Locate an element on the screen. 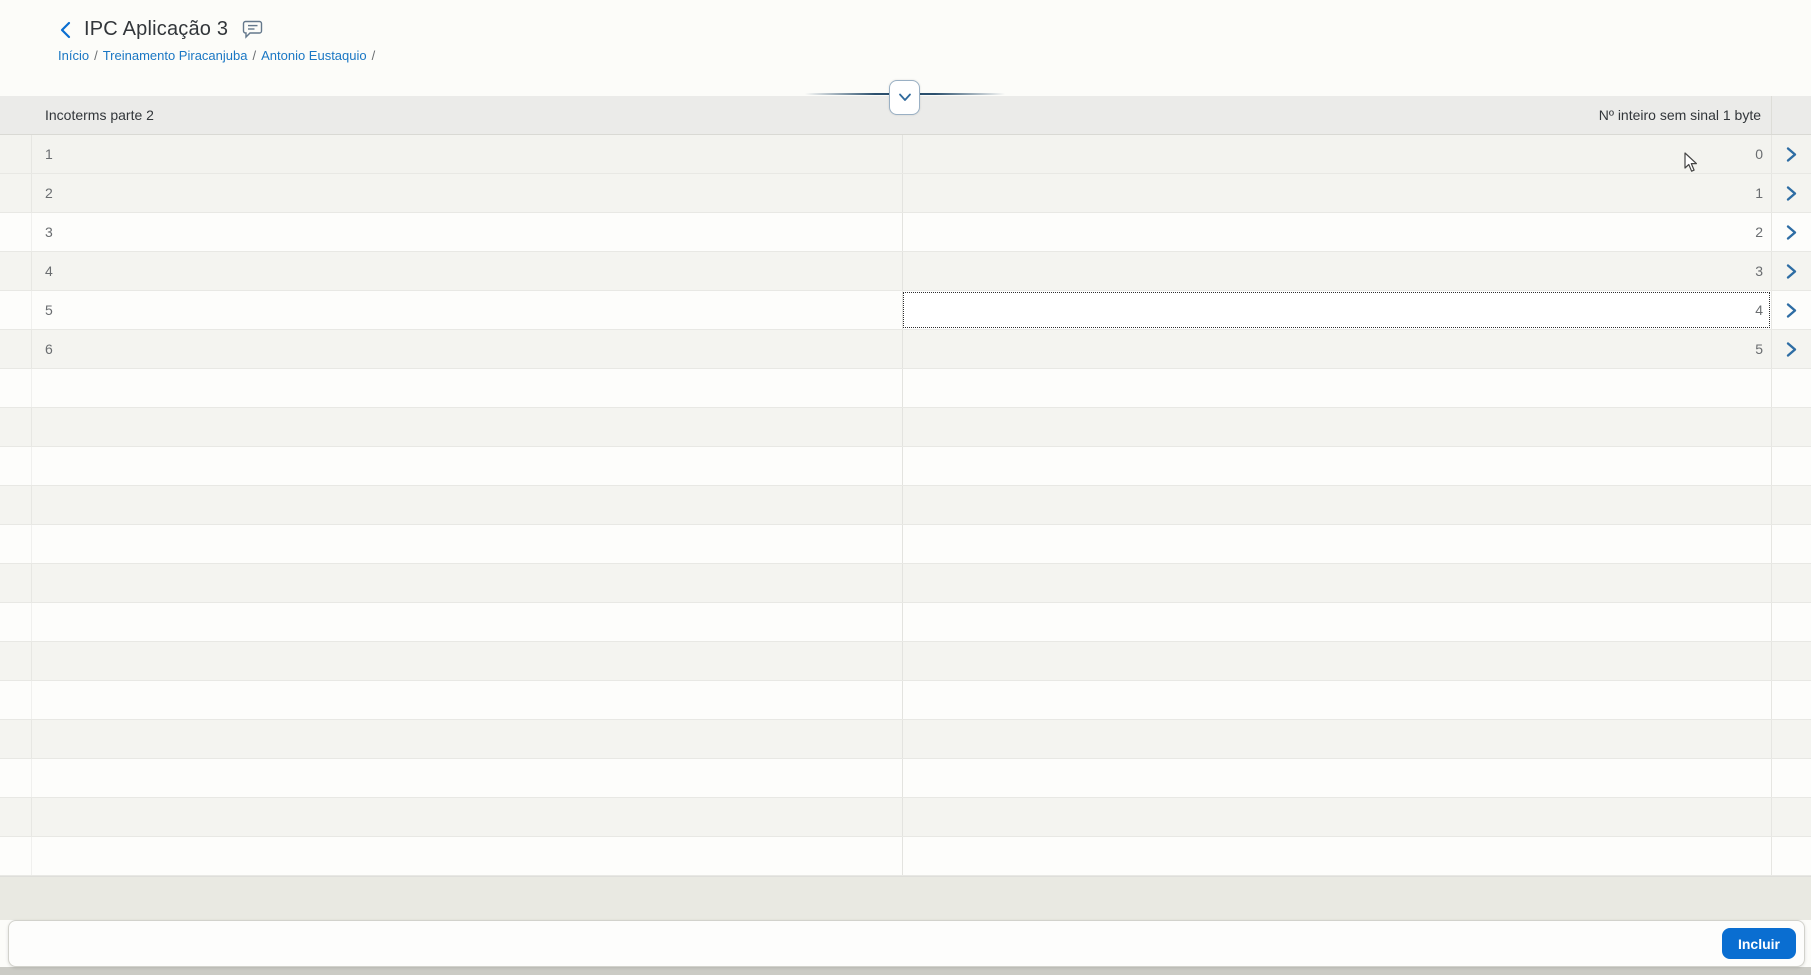 This screenshot has height=975, width=1811. incluir-button: Incluir is located at coordinates (1758, 943).